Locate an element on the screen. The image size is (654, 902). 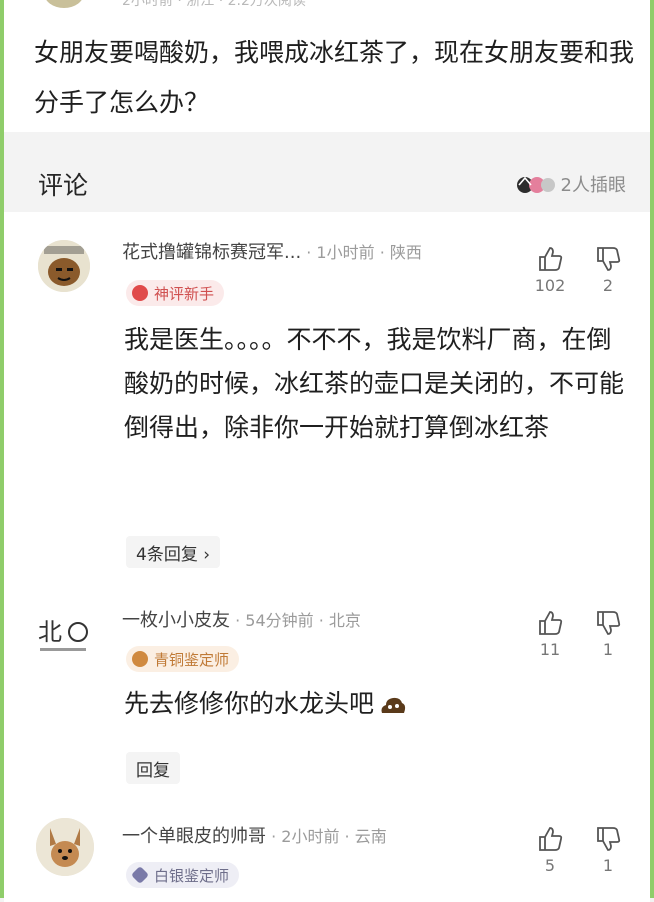
comment-meta: · 54分钟前 · 北京 is located at coordinates (295, 620).